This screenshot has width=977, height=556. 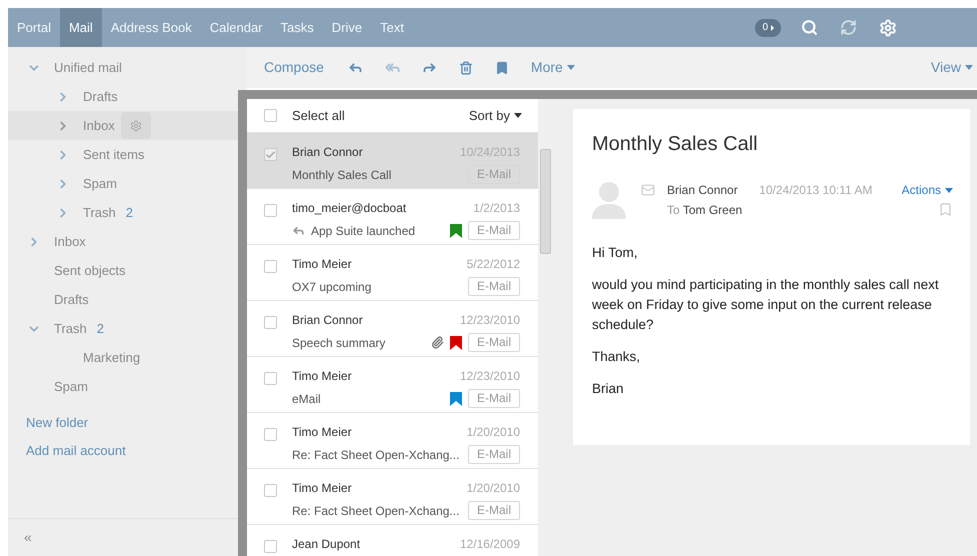 I want to click on unread-count: 2, so click(x=100, y=329).